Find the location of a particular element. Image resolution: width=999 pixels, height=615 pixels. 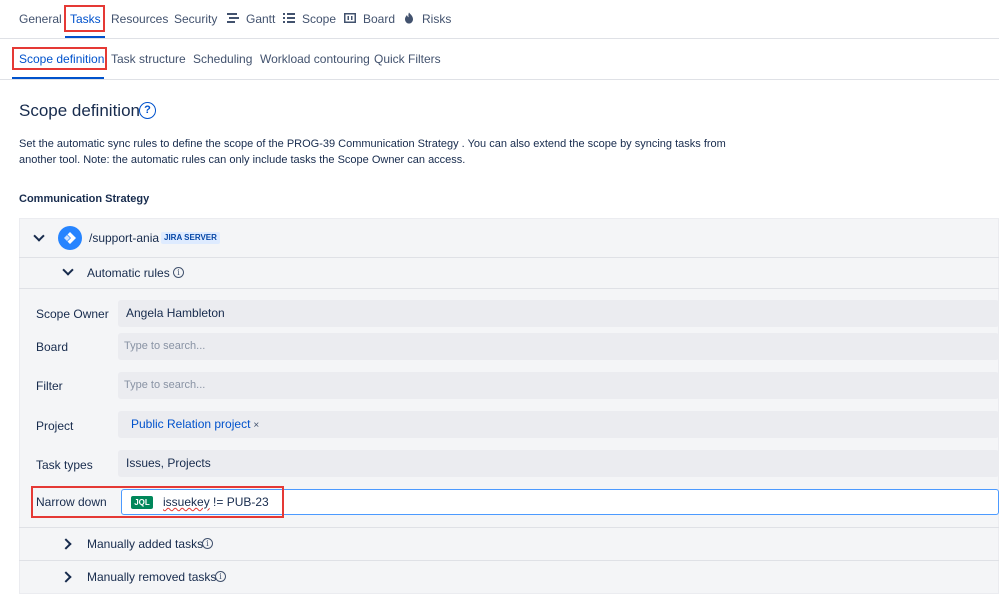

highlight-box-tasks is located at coordinates (84, 18).